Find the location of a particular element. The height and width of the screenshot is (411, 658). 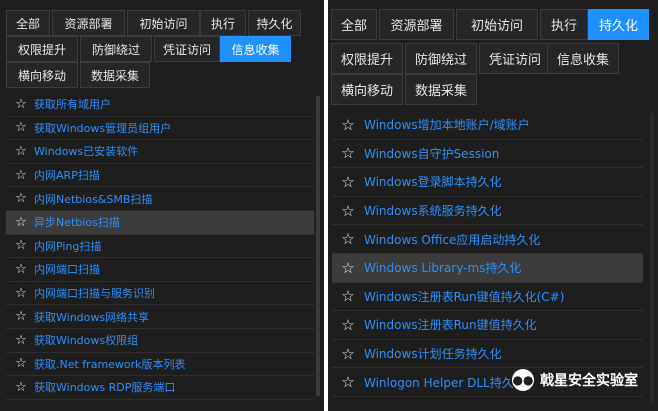

list-item-label: 获取Windows权限组 is located at coordinates (86, 341).